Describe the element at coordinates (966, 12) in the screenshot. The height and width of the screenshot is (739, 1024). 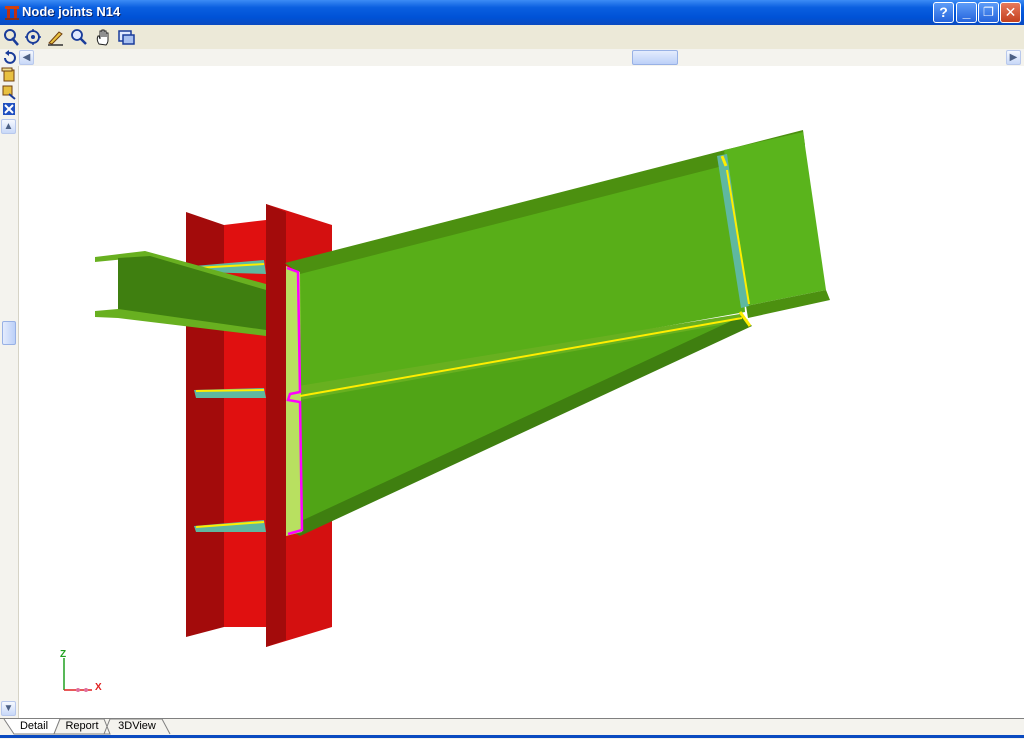
I see `minimize-button: _` at that location.